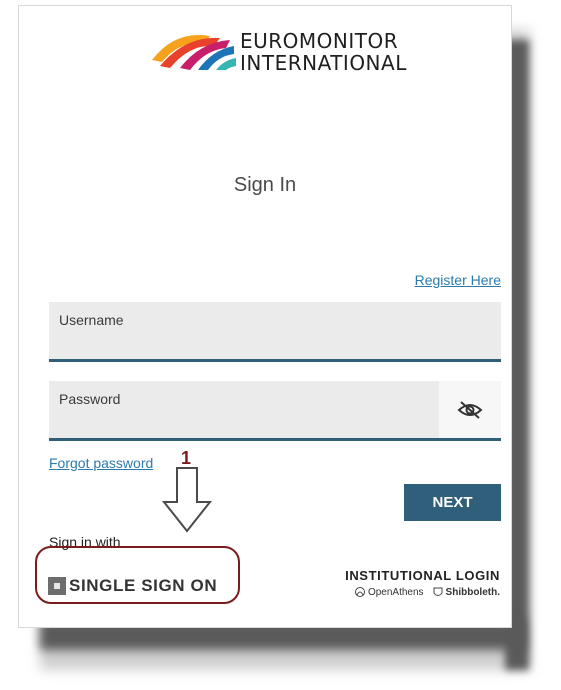 This screenshot has width=561, height=690. Describe the element at coordinates (323, 63) in the screenshot. I see `brand-name-line2: INTERNATIONAL` at that location.